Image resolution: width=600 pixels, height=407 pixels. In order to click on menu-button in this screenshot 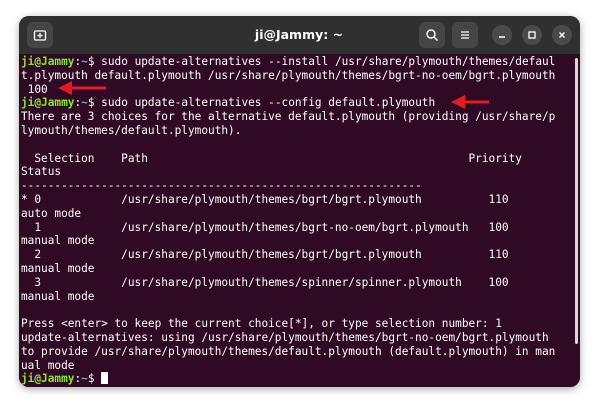, I will do `click(465, 35)`.